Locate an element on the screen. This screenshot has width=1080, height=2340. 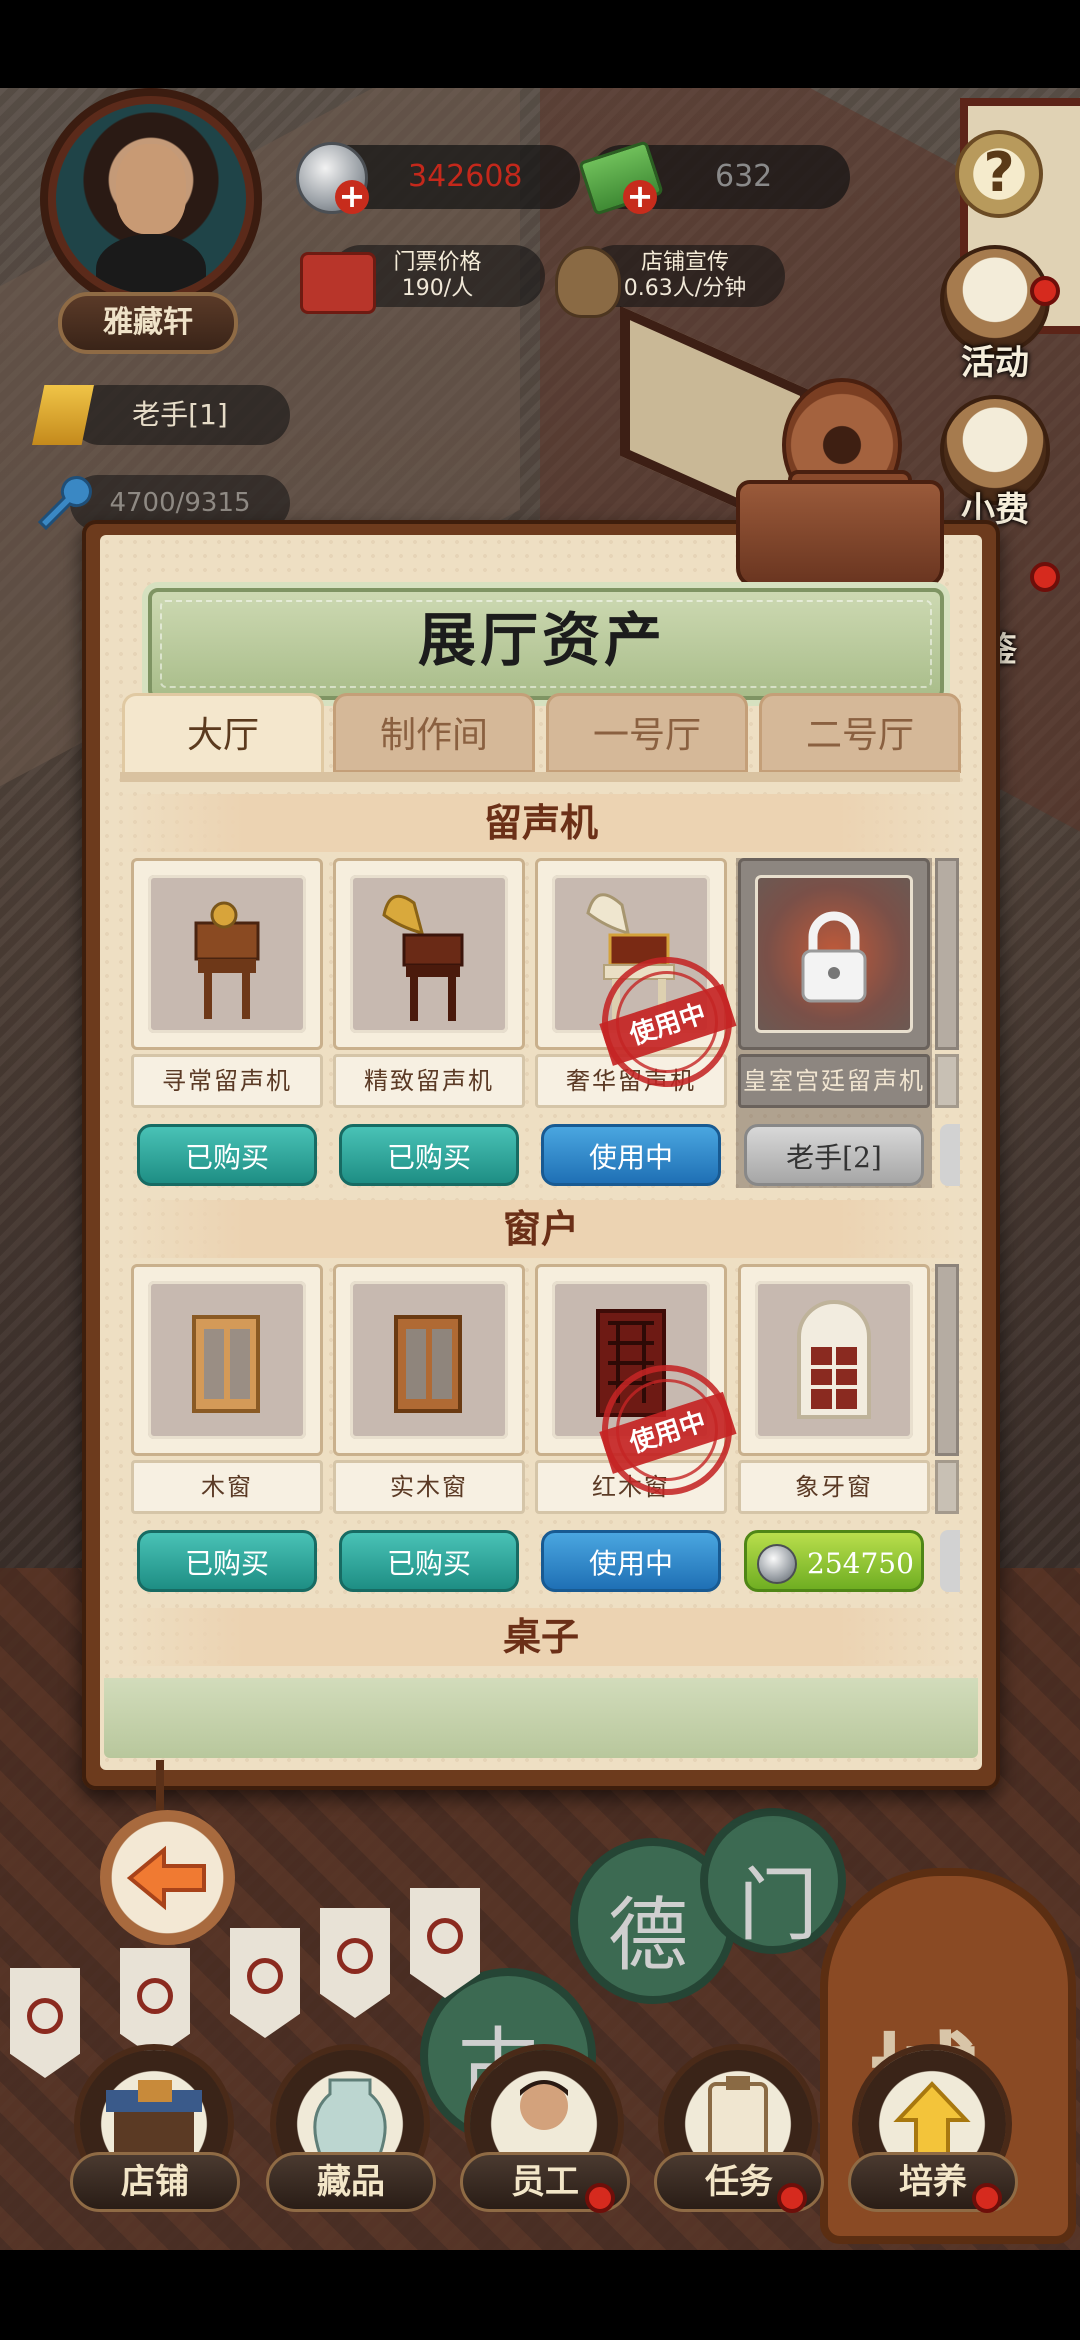
item-name: 精致留声机 is located at coordinates (429, 1081).